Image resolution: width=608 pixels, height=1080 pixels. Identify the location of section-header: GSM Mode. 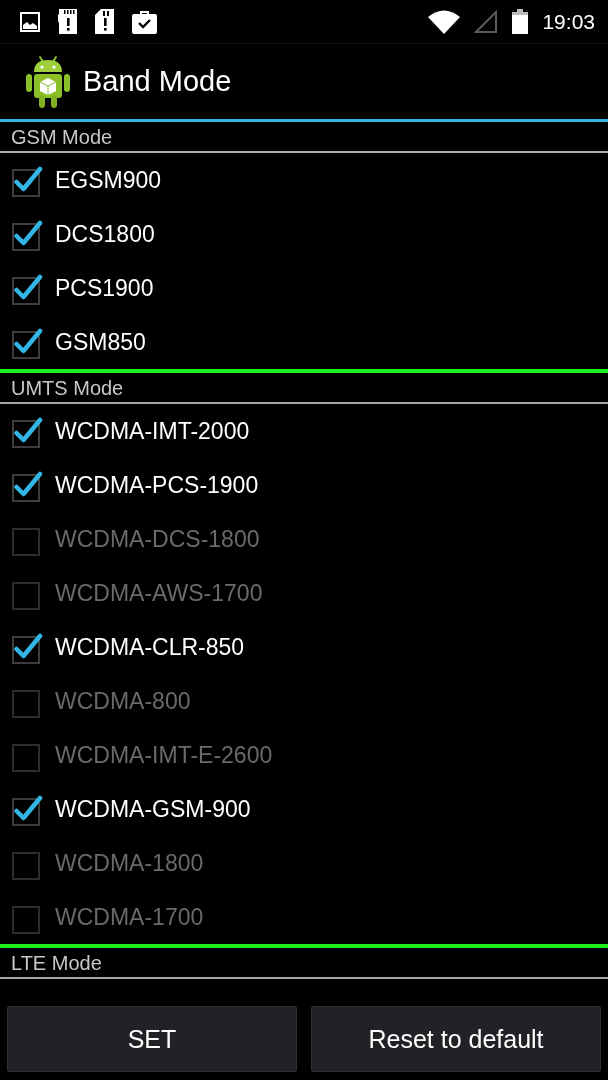
(62, 136).